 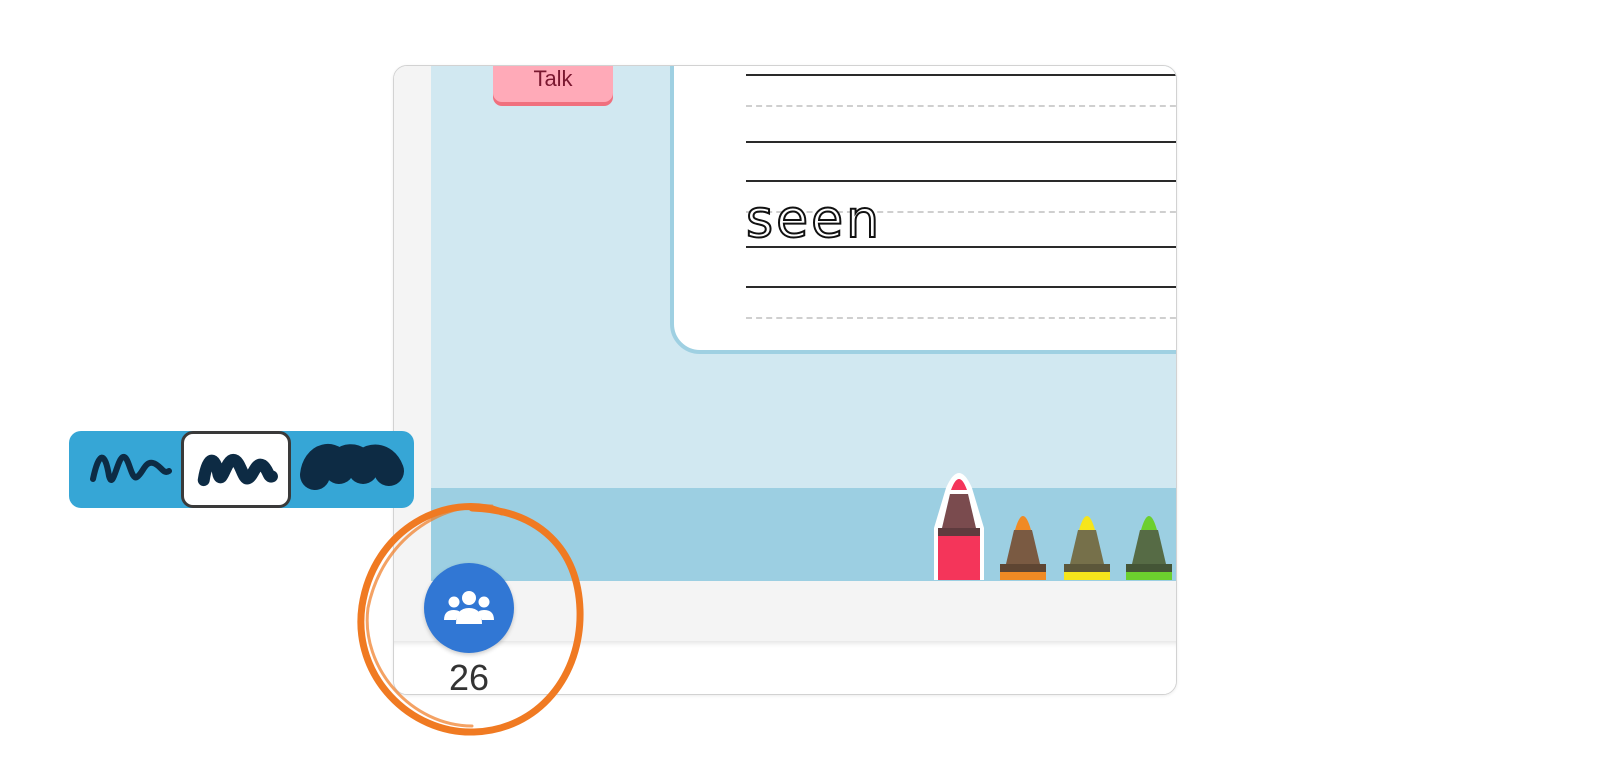 I want to click on brush-thin, so click(x=128, y=469).